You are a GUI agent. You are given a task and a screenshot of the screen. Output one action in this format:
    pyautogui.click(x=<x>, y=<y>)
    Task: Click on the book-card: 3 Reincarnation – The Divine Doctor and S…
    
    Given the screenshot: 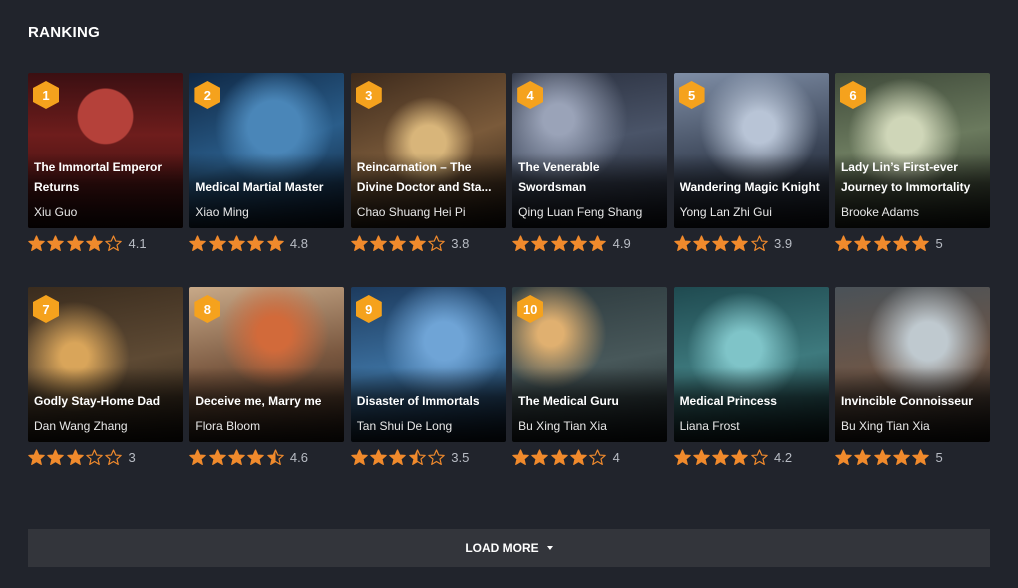 What is the action you would take?
    pyautogui.click(x=428, y=163)
    